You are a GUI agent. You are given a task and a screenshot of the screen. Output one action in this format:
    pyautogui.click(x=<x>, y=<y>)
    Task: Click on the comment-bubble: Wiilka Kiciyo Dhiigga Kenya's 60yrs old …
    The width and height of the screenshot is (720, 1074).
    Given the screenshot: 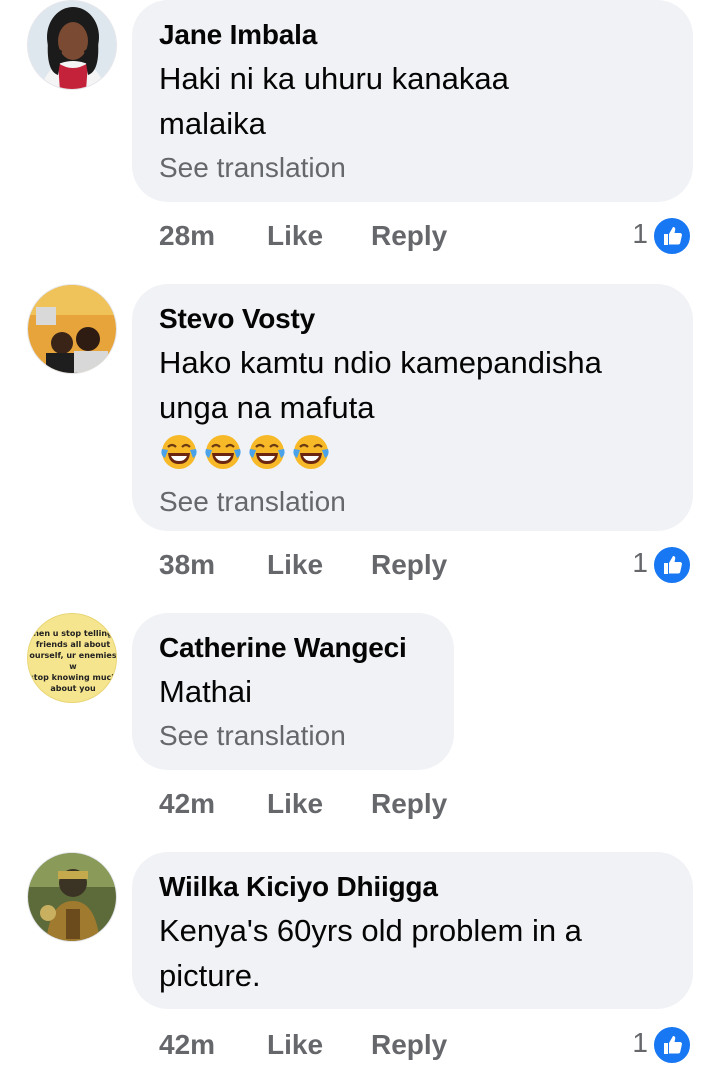 What is the action you would take?
    pyautogui.click(x=412, y=930)
    